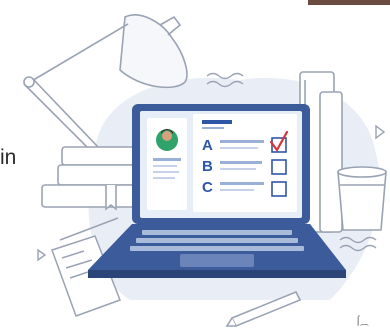 The height and width of the screenshot is (335, 390). Describe the element at coordinates (361, 320) in the screenshot. I see `signature-mark: ⌠⁔` at that location.